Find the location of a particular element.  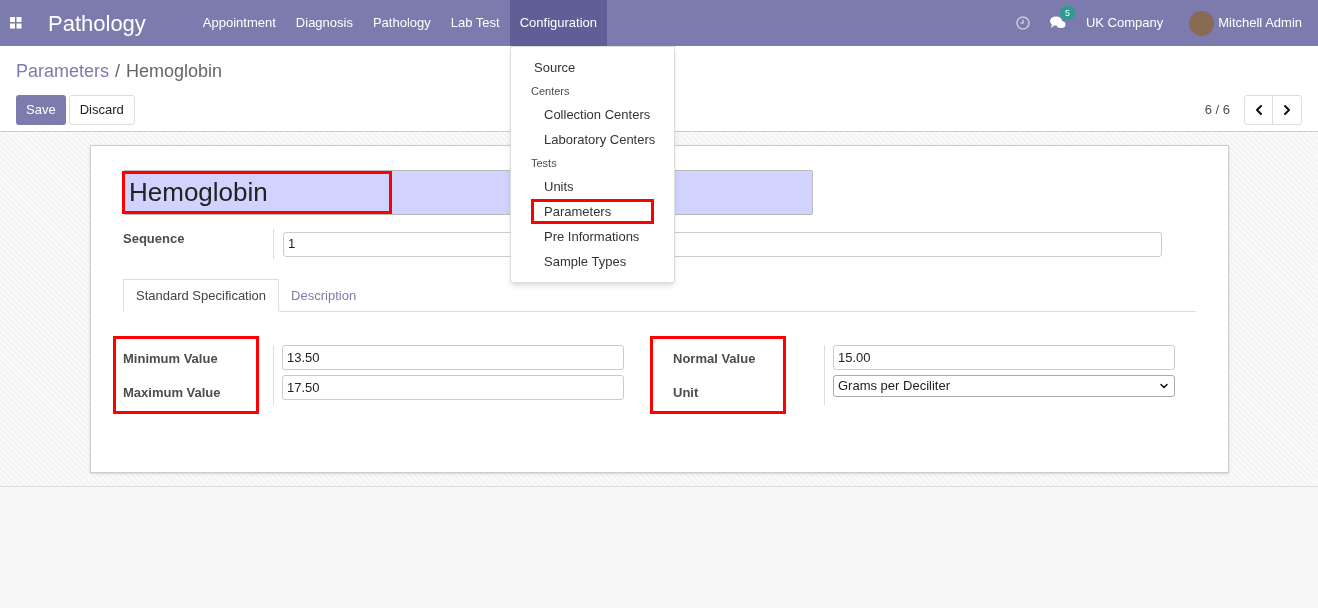

message-count-badge: 5 is located at coordinates (1067, 13).